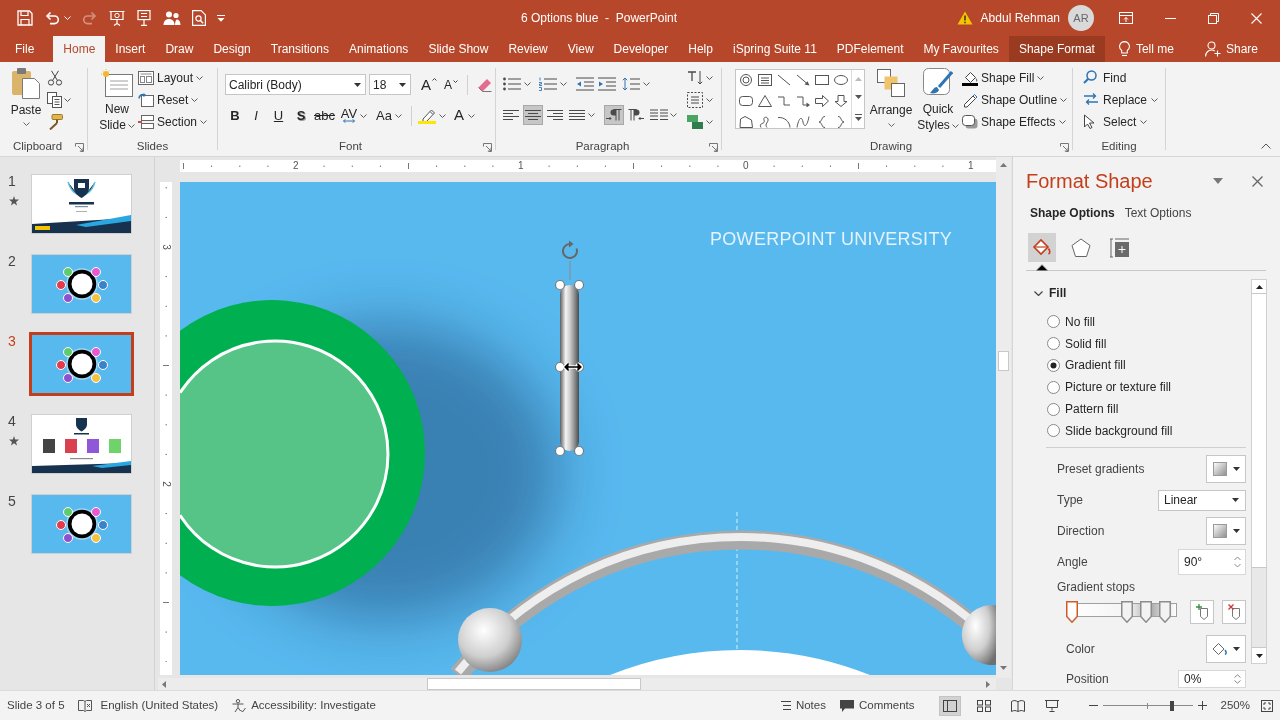  Describe the element at coordinates (774, 49) in the screenshot. I see `ribbon-tab: iSpring Suite 11` at that location.